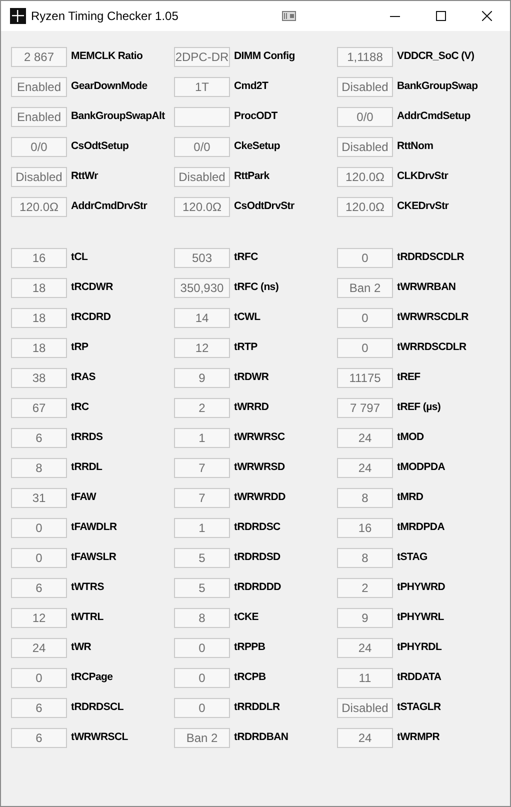  I want to click on field-label: tPHYWRL, so click(420, 618).